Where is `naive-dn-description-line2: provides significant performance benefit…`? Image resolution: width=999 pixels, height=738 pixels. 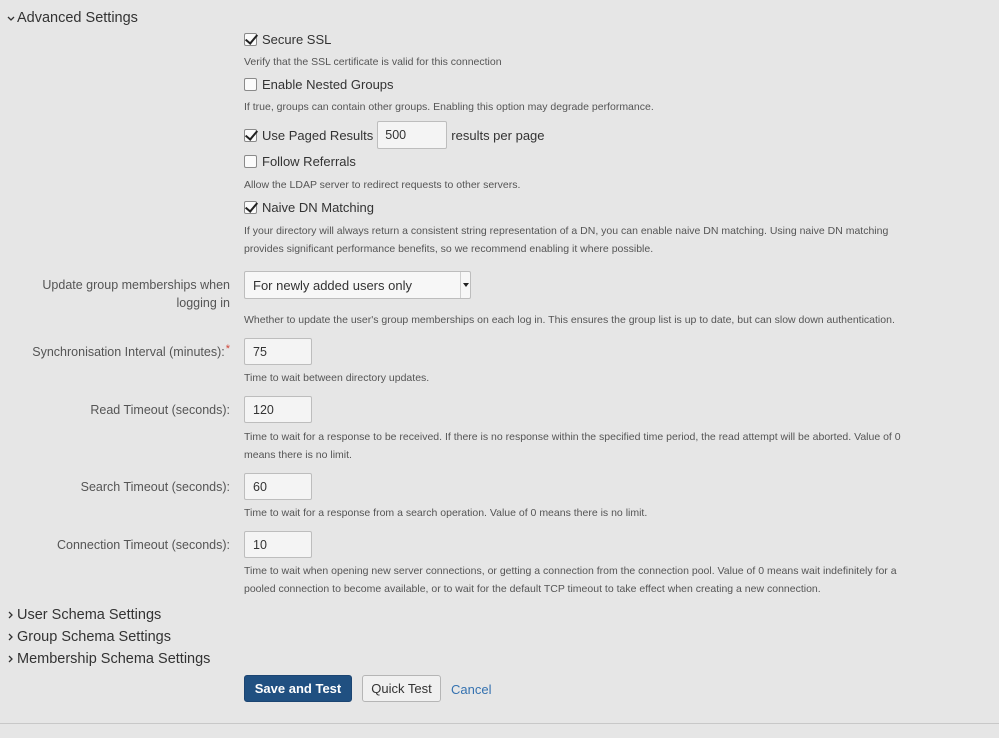
naive-dn-description-line2: provides significant performance benefit… is located at coordinates (449, 249).